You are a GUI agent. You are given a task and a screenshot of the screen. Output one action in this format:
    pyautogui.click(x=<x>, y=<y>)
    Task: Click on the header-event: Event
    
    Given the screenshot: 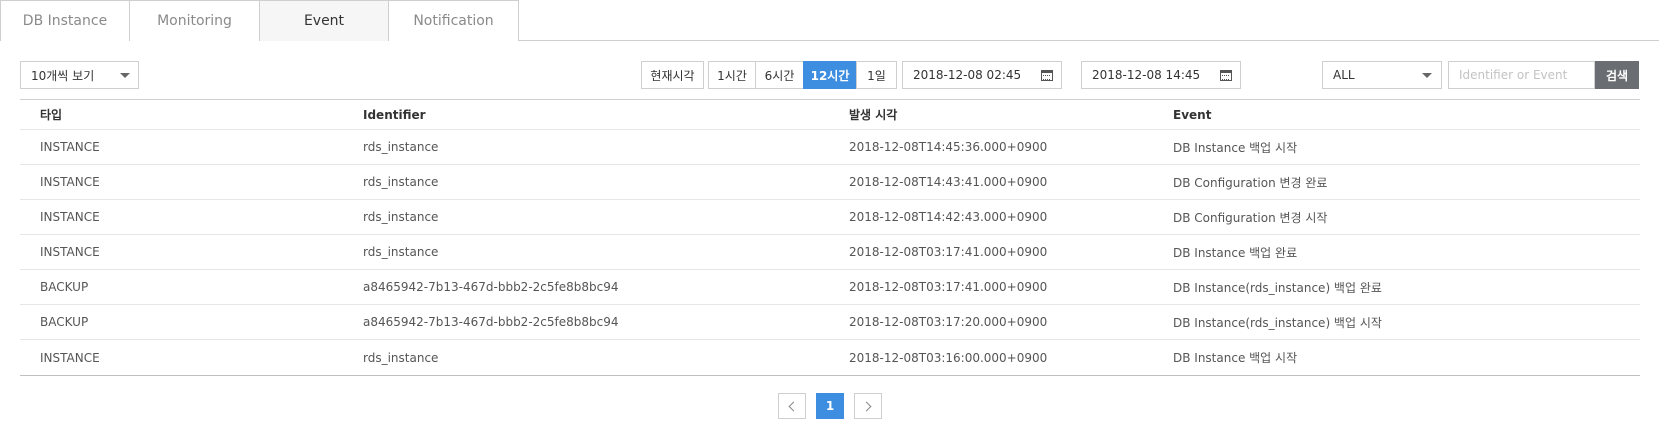 What is the action you would take?
    pyautogui.click(x=1192, y=114)
    